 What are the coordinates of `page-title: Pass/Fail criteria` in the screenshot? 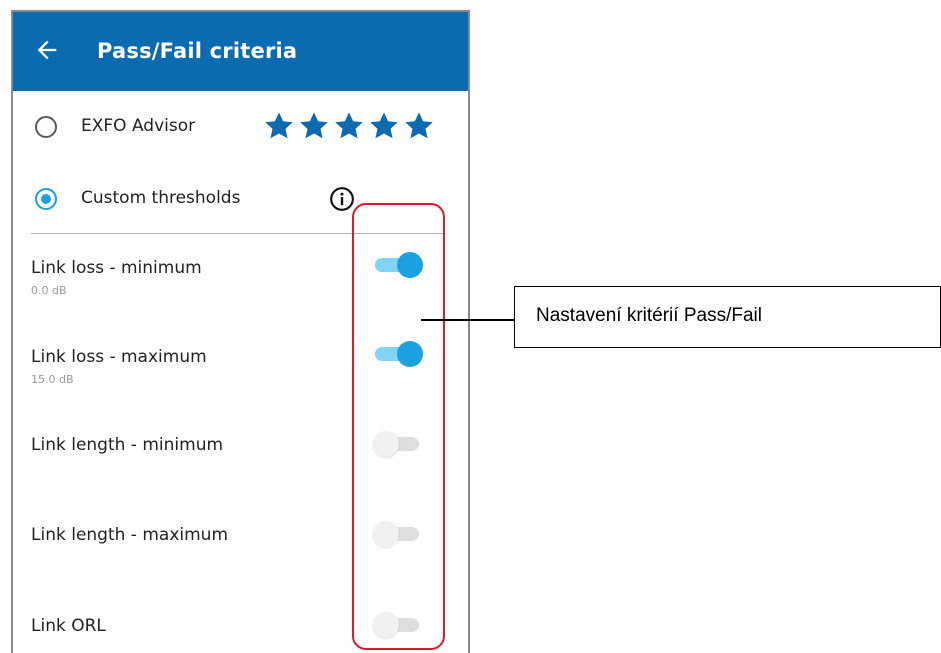 It's located at (197, 51).